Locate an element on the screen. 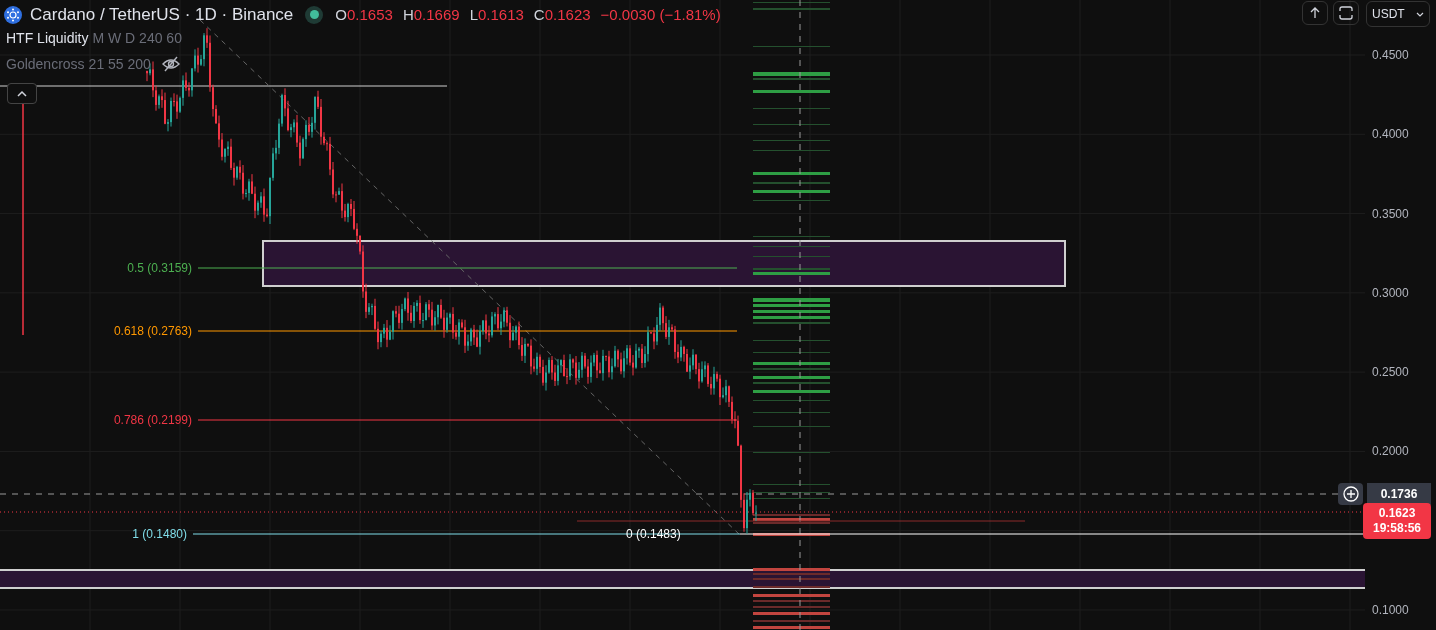 This screenshot has height=630, width=1436. ohlc-value: L0.1613 is located at coordinates (496, 14).